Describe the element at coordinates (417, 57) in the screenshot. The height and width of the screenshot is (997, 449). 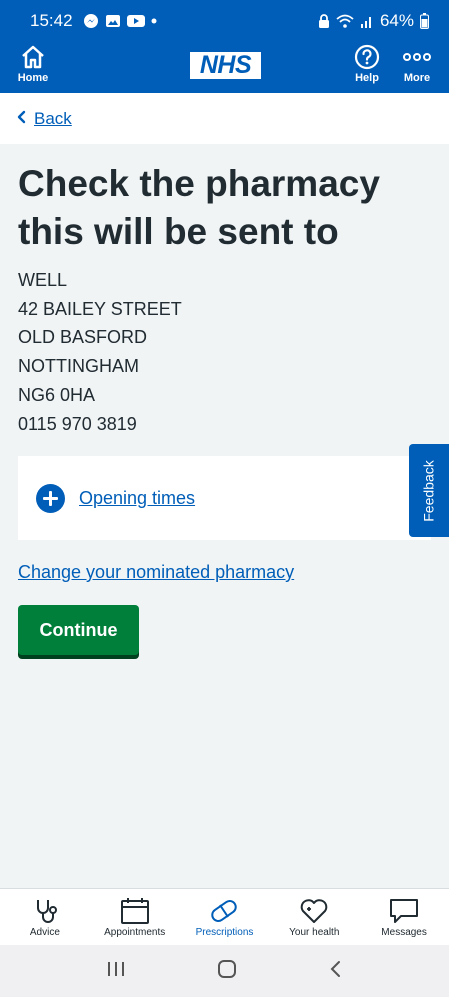
I see `more-icon` at that location.